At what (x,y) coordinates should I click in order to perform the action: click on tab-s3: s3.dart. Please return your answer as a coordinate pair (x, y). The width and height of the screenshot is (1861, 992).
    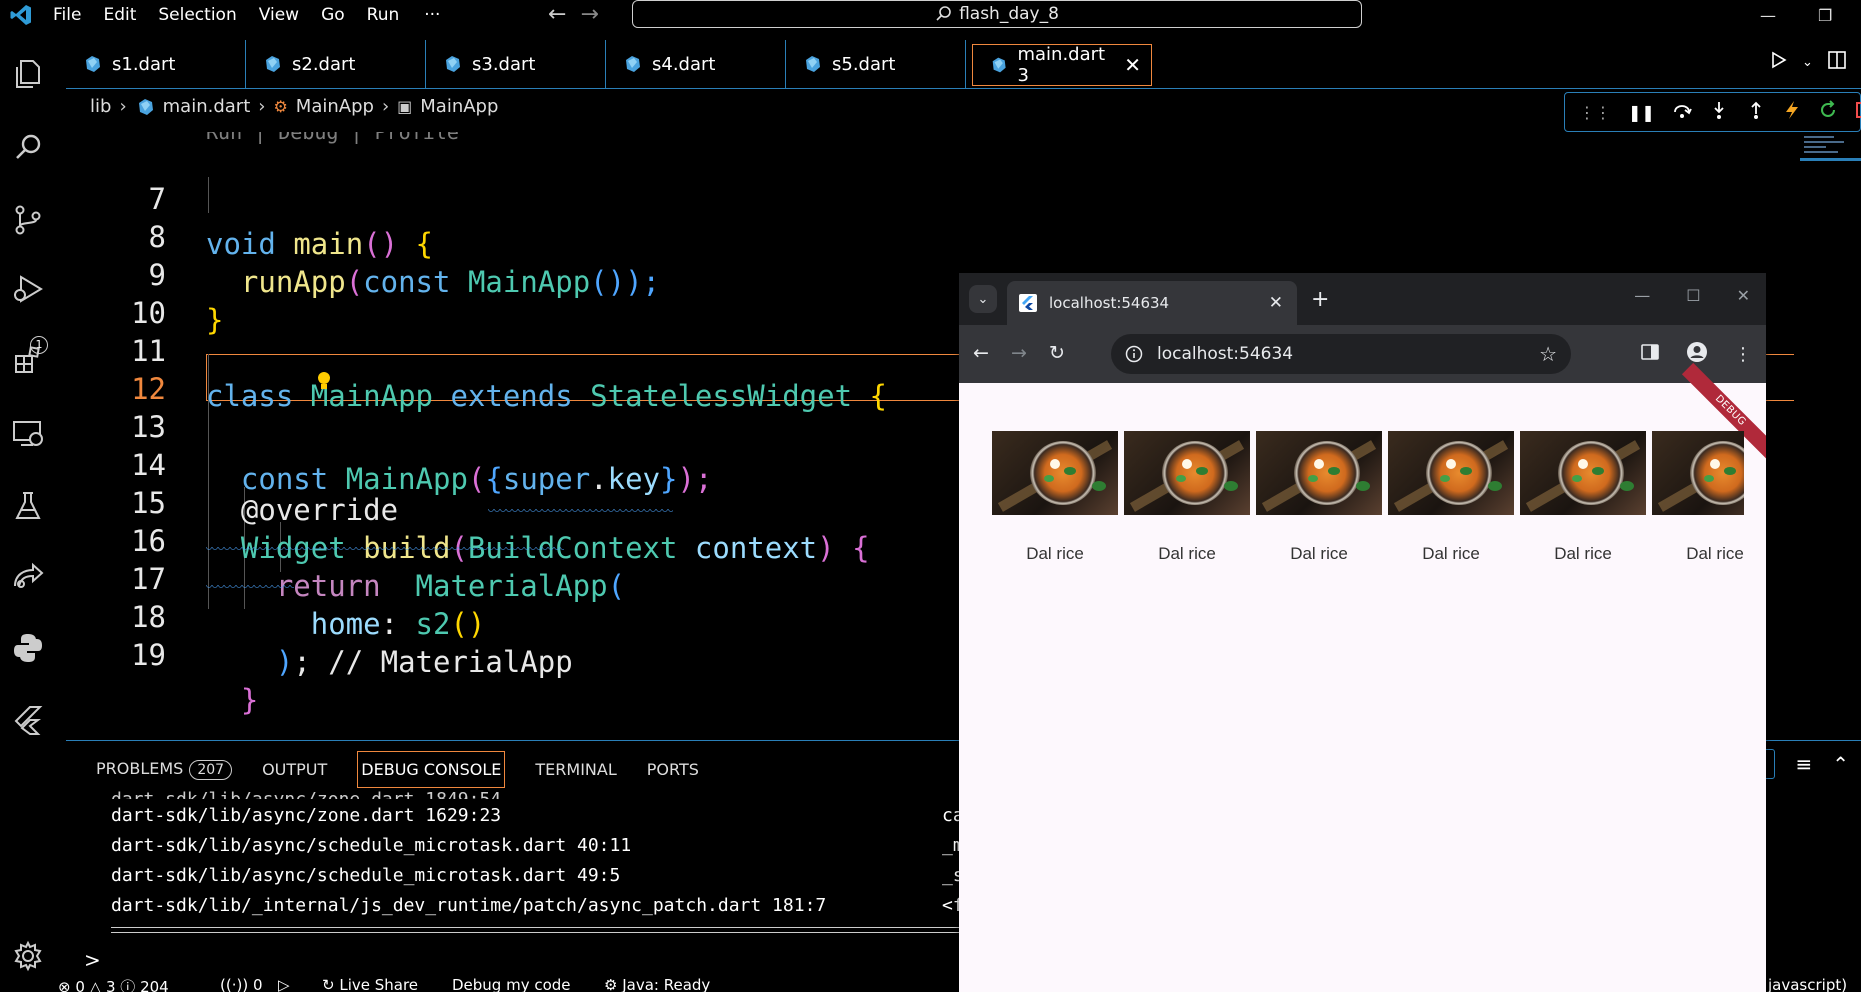
    Looking at the image, I should click on (516, 64).